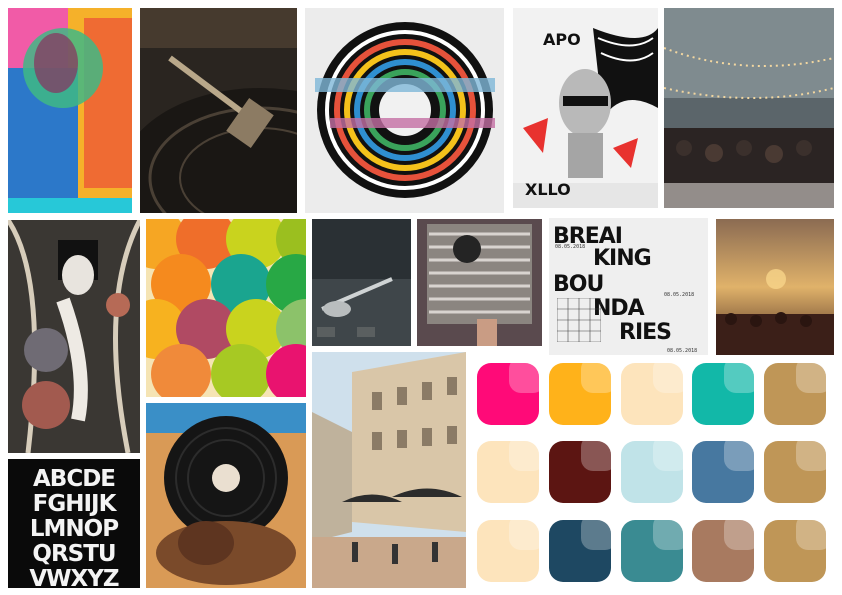 This screenshot has height=595, width=842. Describe the element at coordinates (74, 479) in the screenshot. I see `alphabet-line-1: ABCDE` at that location.